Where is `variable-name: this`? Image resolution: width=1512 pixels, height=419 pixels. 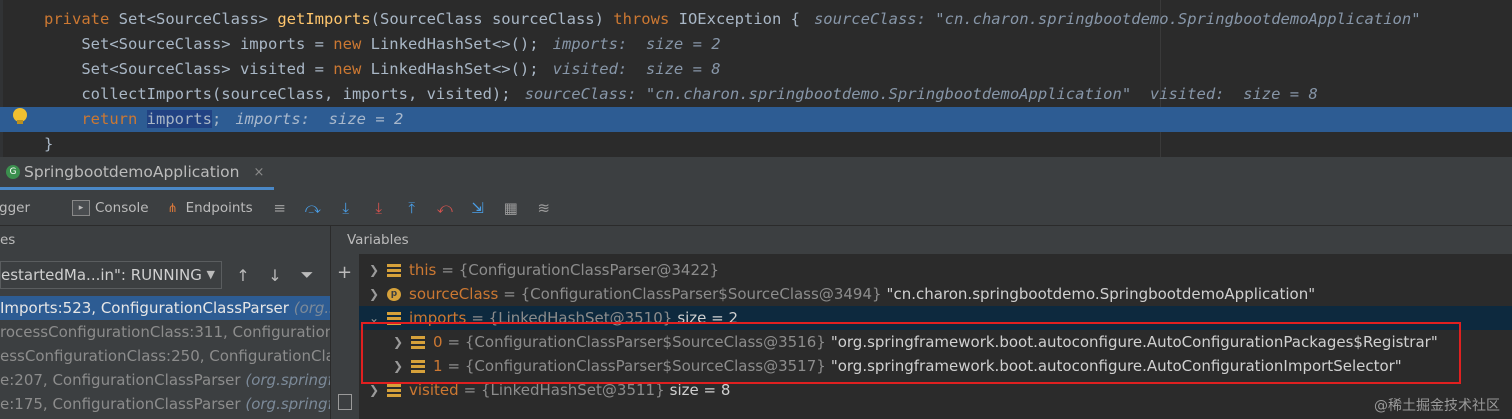 variable-name: this is located at coordinates (423, 270).